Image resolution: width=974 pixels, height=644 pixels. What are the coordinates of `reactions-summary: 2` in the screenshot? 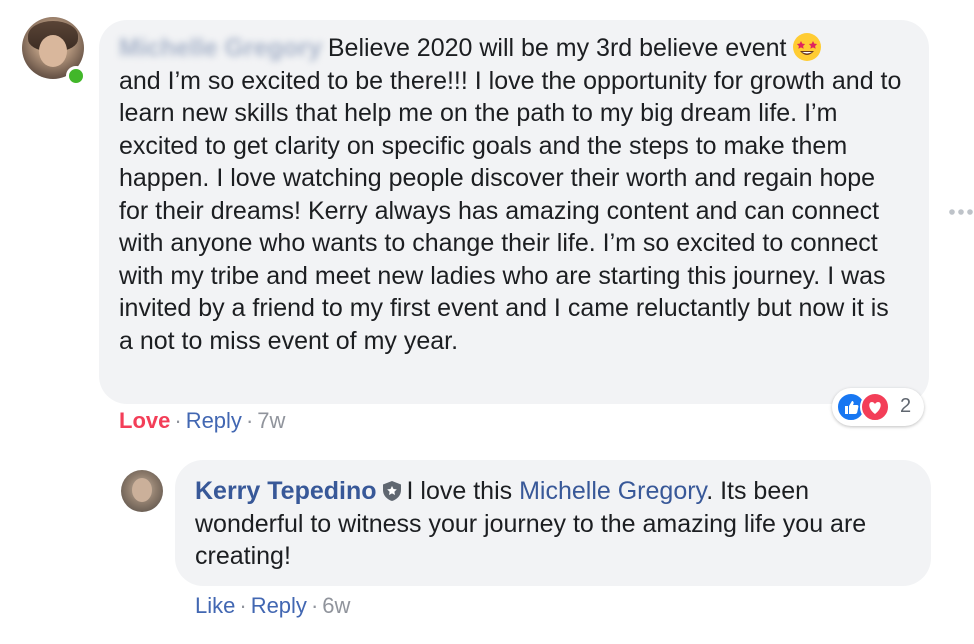 It's located at (878, 407).